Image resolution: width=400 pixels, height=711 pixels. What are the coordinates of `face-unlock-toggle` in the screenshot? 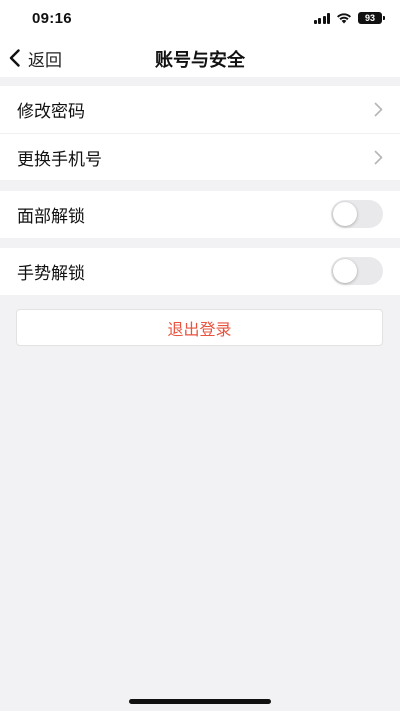 It's located at (357, 214).